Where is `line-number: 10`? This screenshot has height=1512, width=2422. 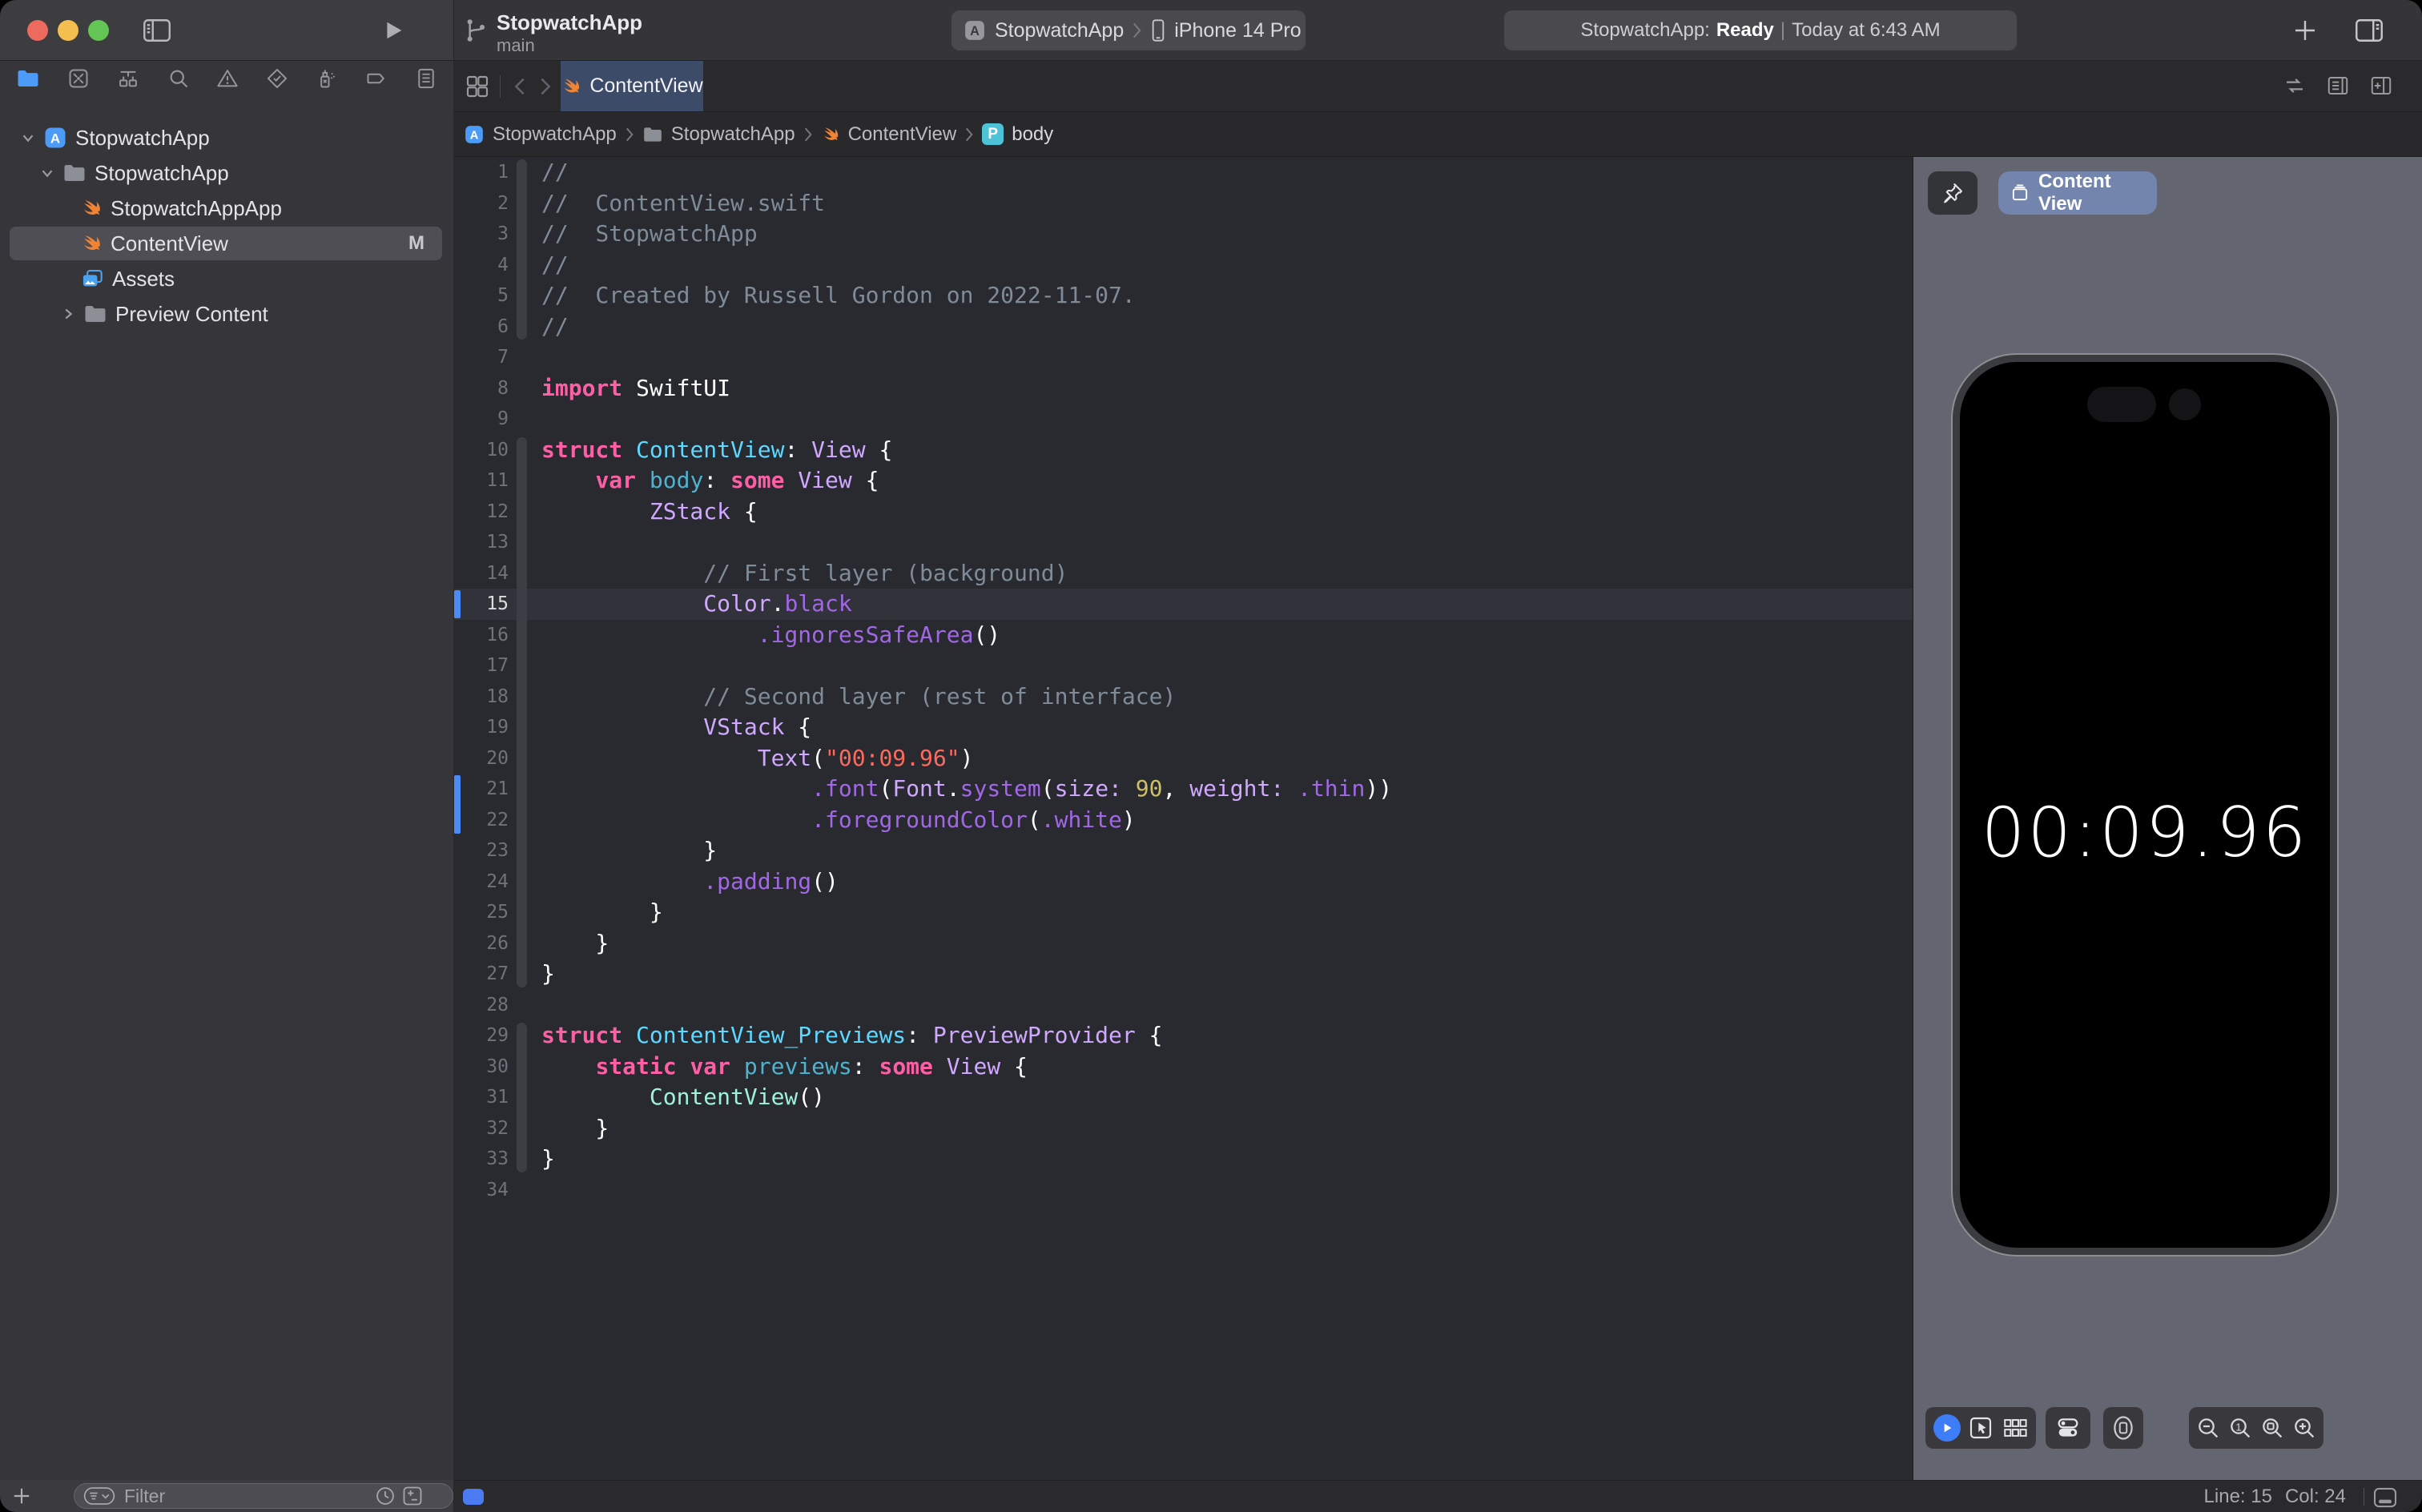
line-number: 10 is located at coordinates (498, 449).